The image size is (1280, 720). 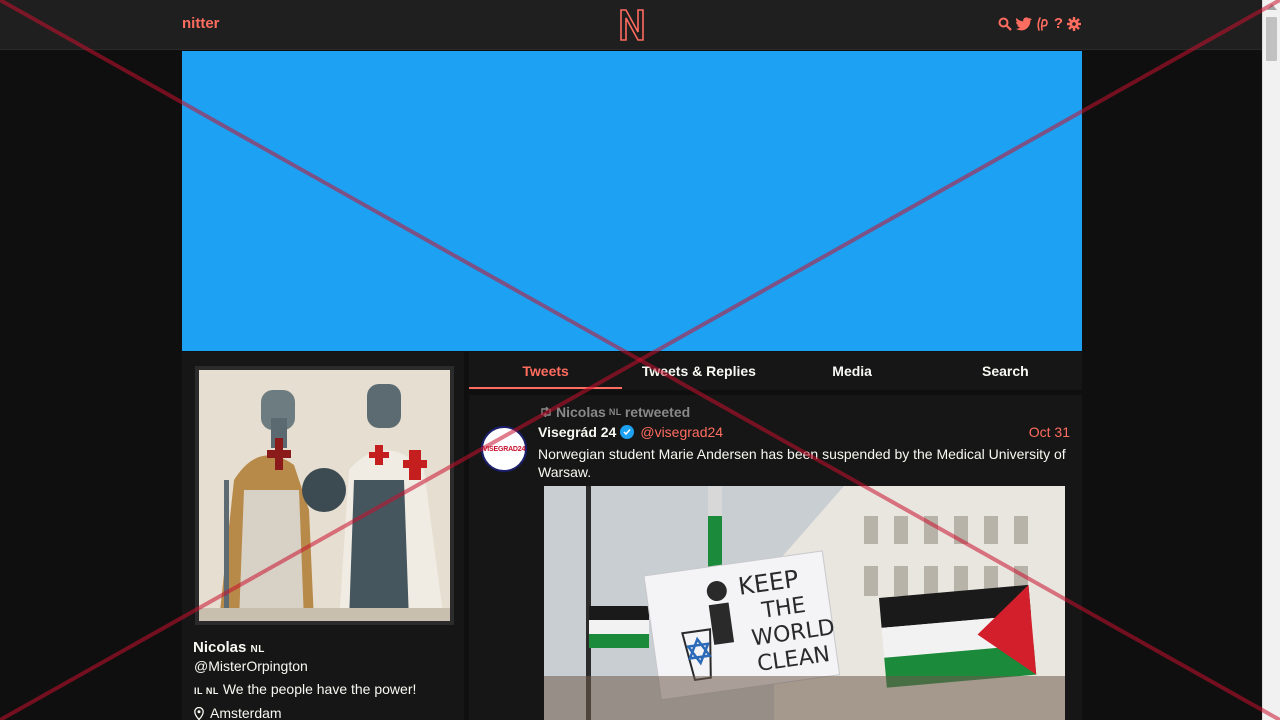 What do you see at coordinates (577, 432) in the screenshot?
I see `tweet-fullname: Visegrád 24` at bounding box center [577, 432].